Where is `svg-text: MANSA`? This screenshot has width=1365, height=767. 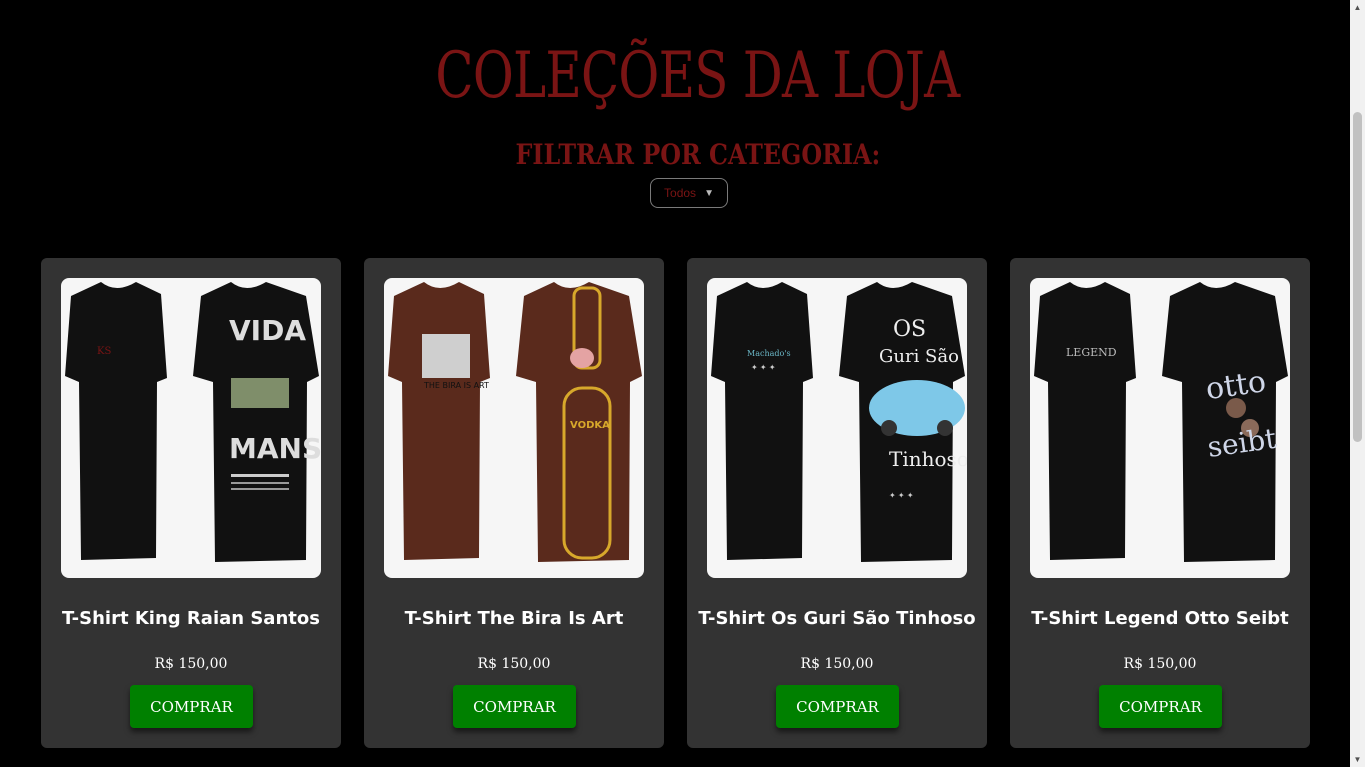 svg-text: MANSA is located at coordinates (275, 448).